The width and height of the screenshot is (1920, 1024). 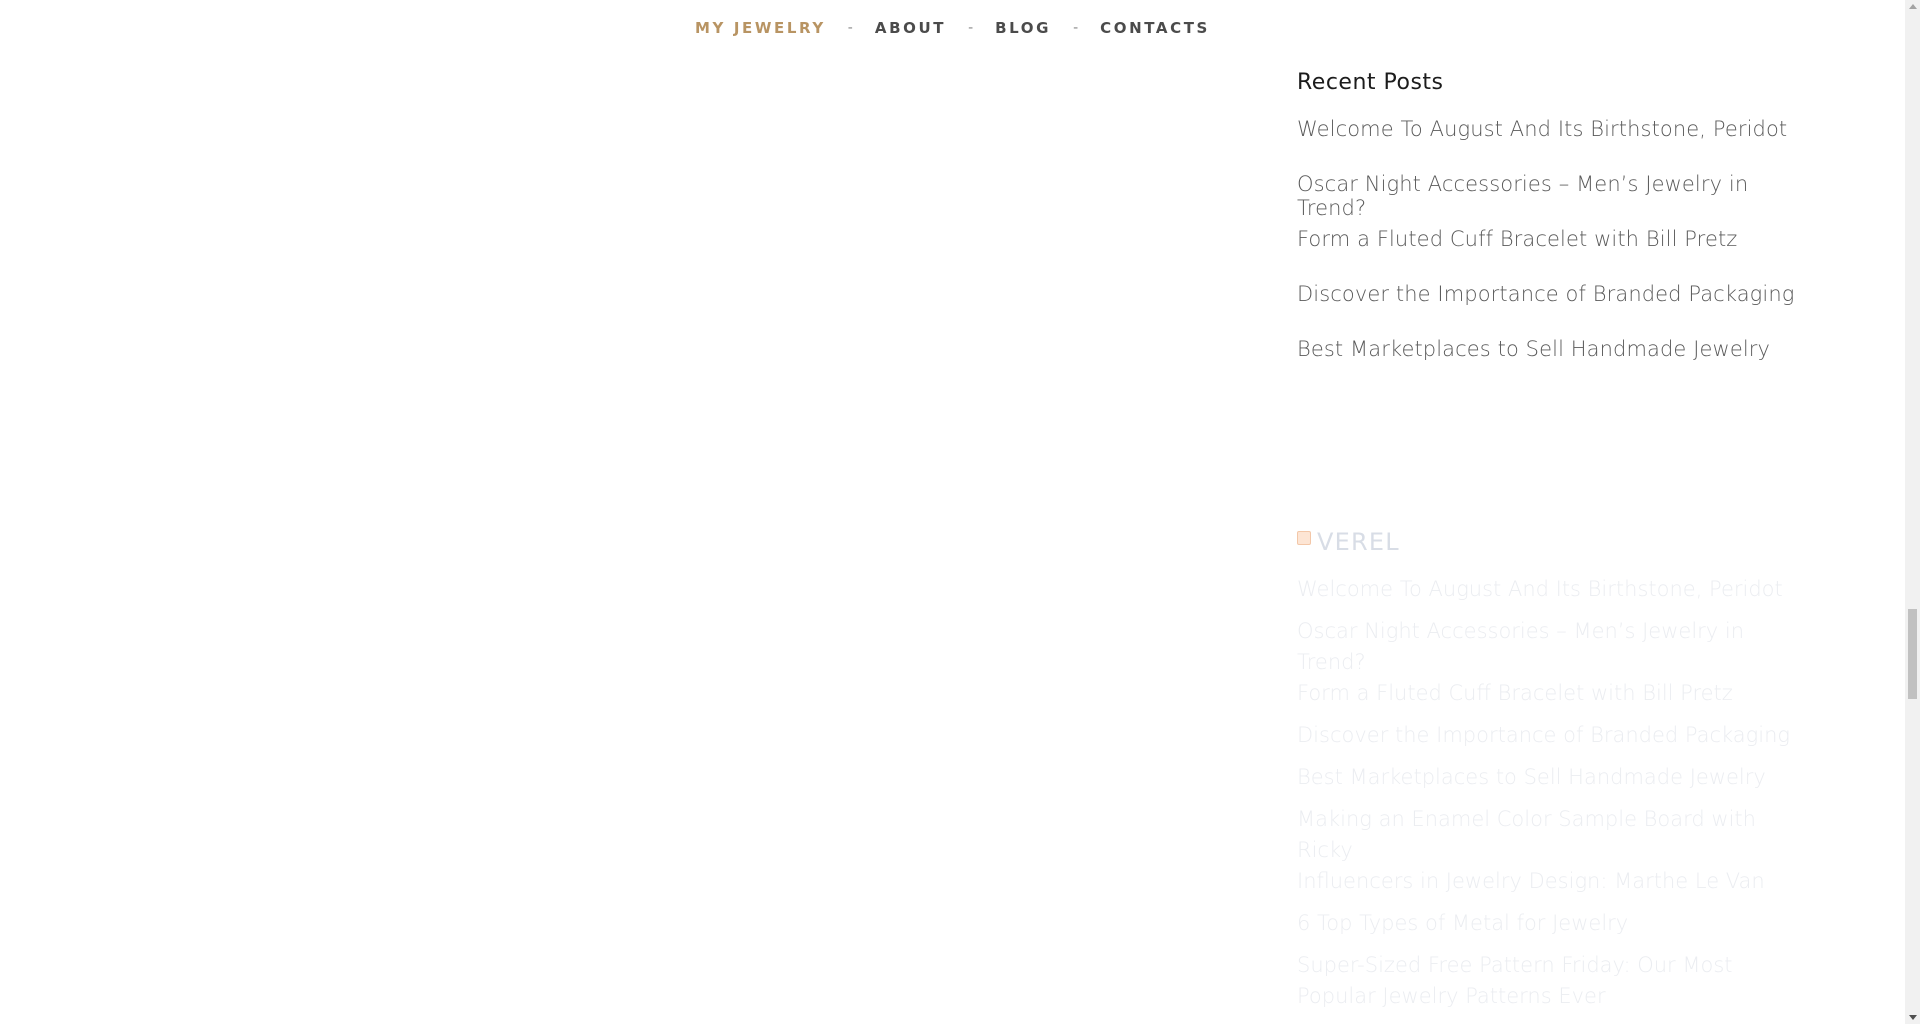 I want to click on list-item: 6 Top Types of Metal for Jewelry, so click(x=1557, y=929).